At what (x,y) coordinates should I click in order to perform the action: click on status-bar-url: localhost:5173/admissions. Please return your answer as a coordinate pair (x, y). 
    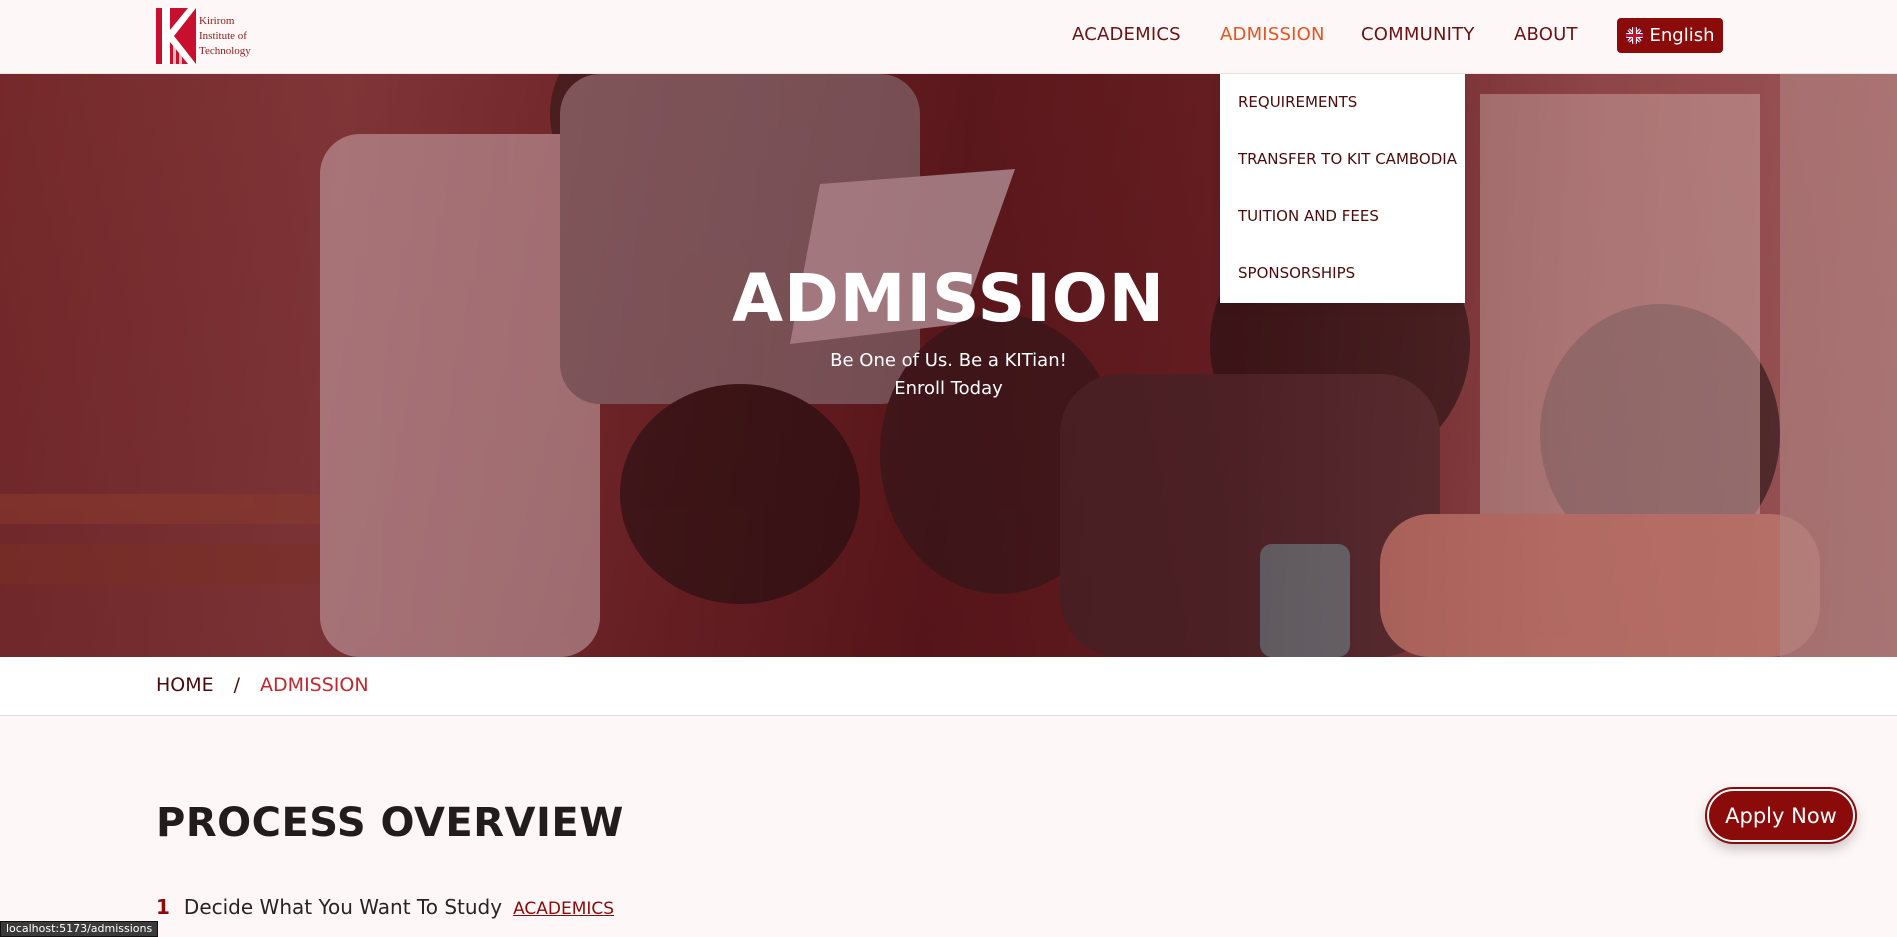
    Looking at the image, I should click on (79, 929).